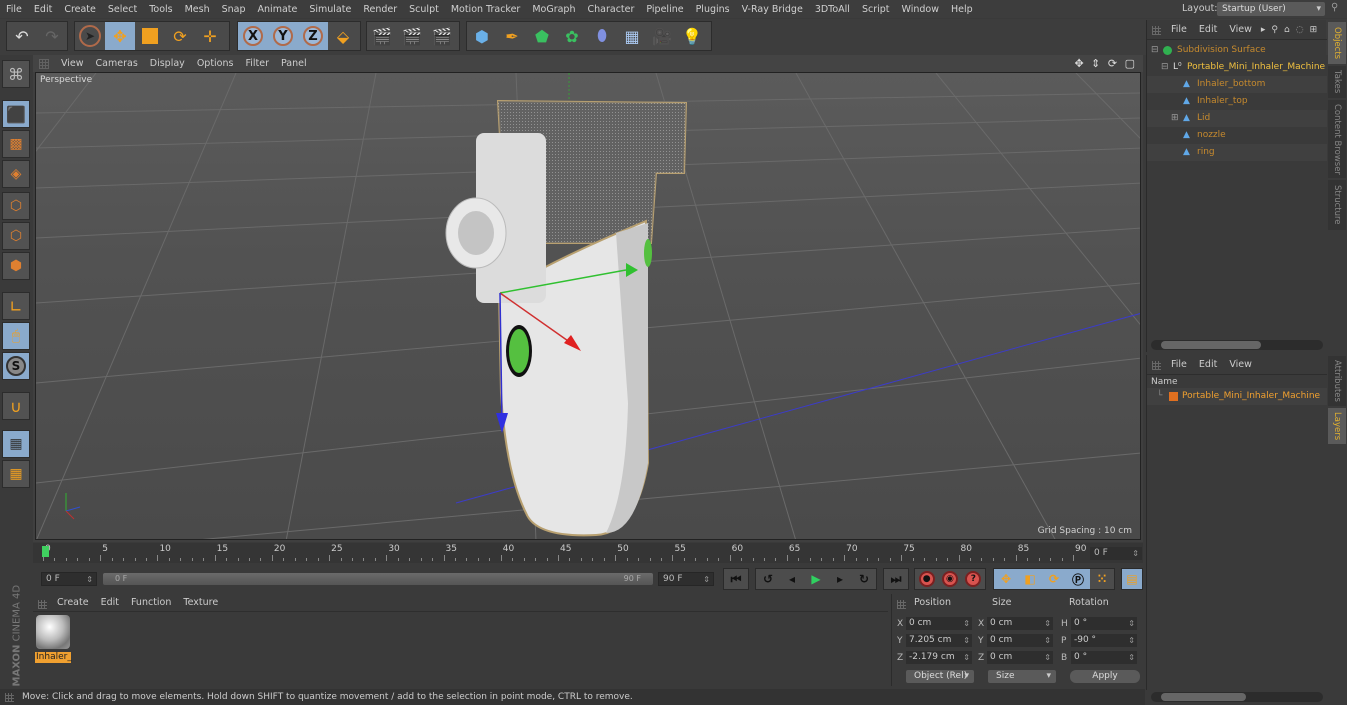  What do you see at coordinates (160, 9) in the screenshot?
I see `menu-tools: Tools` at bounding box center [160, 9].